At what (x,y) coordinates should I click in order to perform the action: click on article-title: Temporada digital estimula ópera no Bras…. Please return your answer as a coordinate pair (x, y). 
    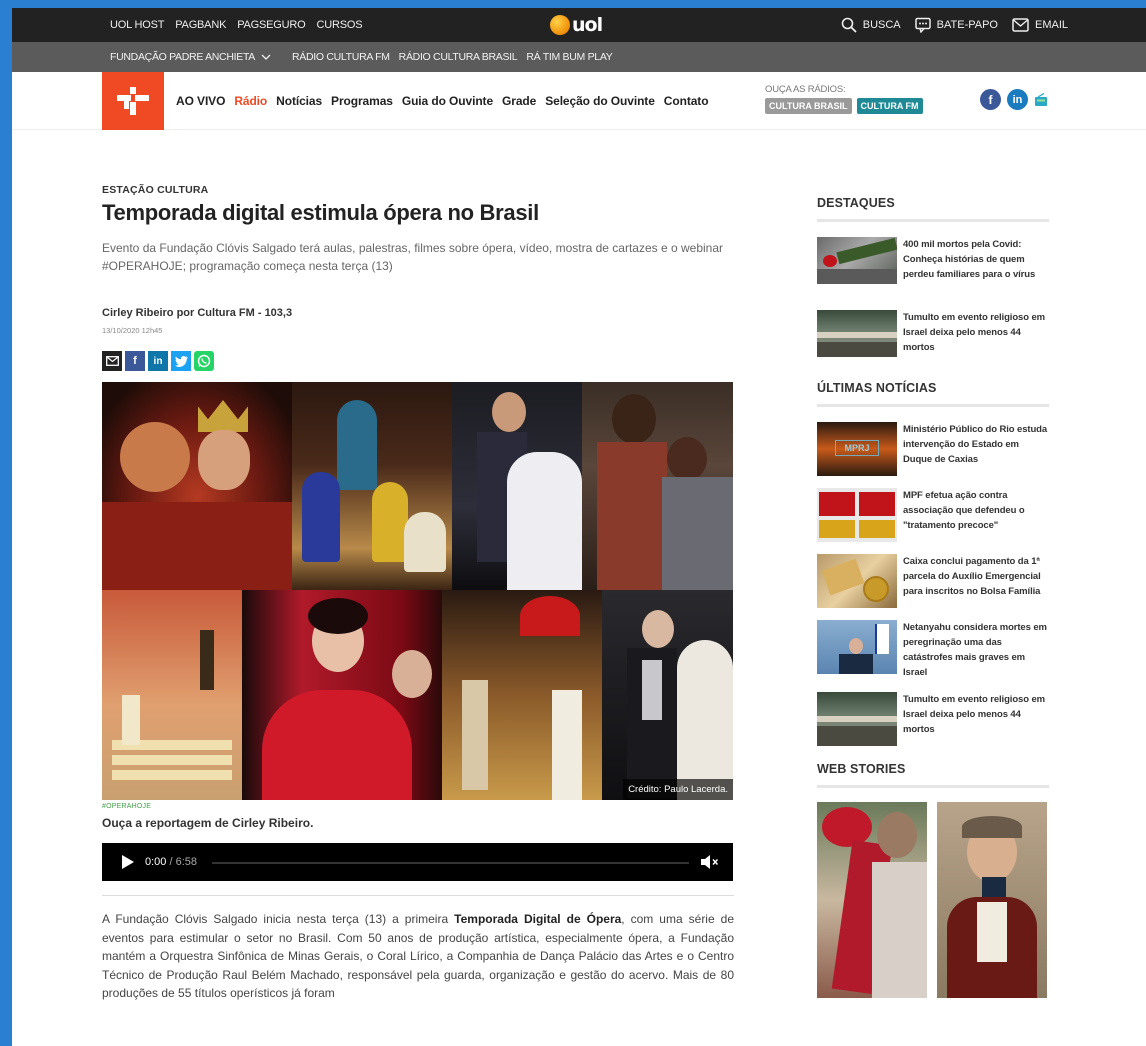
    Looking at the image, I should click on (320, 212).